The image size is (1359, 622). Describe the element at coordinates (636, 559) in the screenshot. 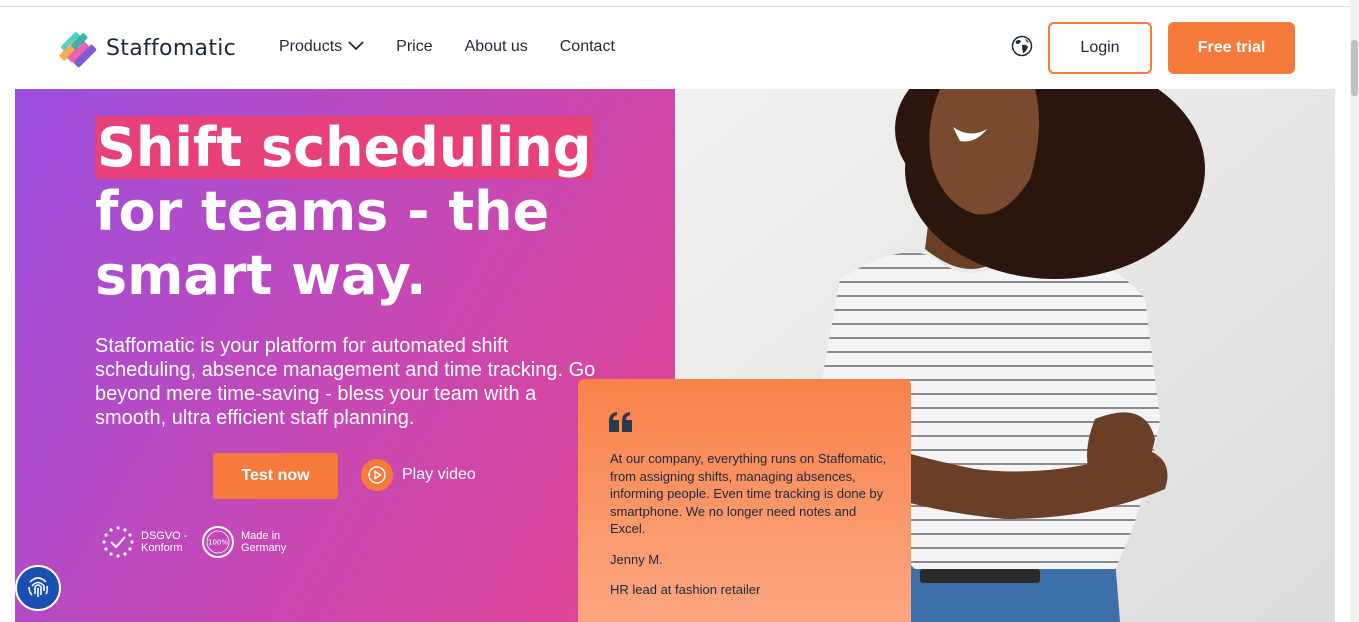

I see `testimonial-author: Jenny M.` at that location.